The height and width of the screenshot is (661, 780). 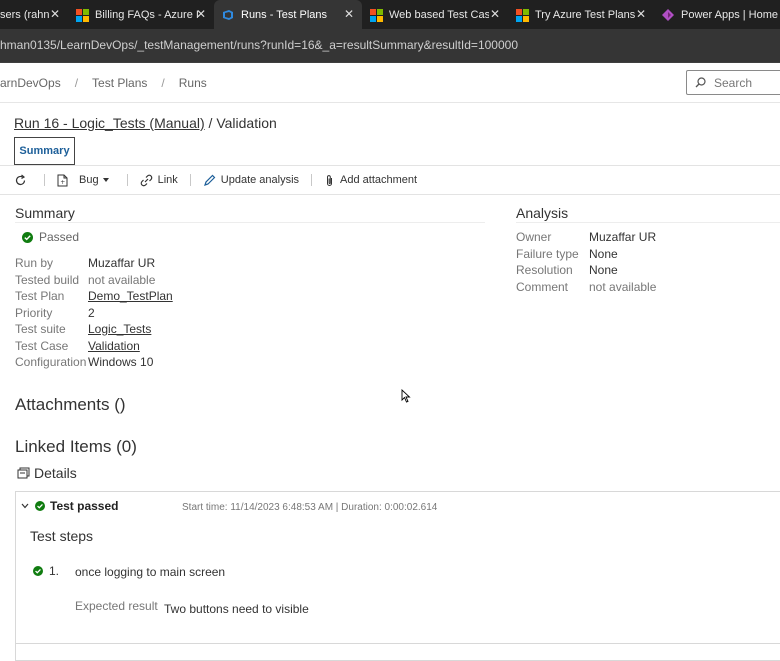 I want to click on browser-tab-billing: Billing FAQs - Azure I ✕, so click(x=141, y=14).